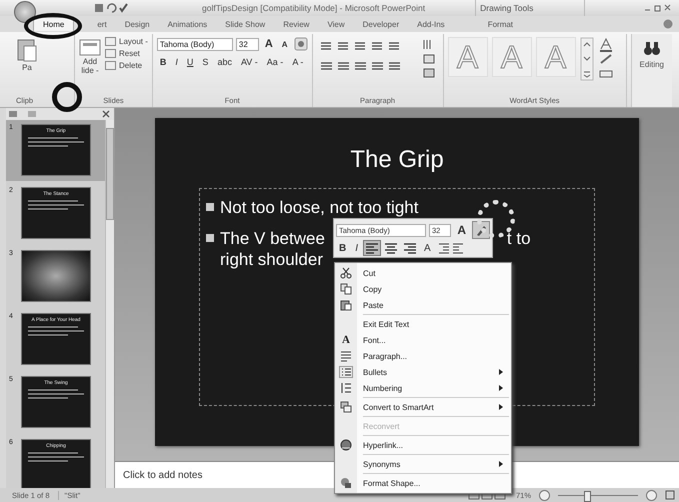 This screenshot has height=502, width=679. What do you see at coordinates (272, 238) in the screenshot?
I see `bullet-text: The V betwee` at bounding box center [272, 238].